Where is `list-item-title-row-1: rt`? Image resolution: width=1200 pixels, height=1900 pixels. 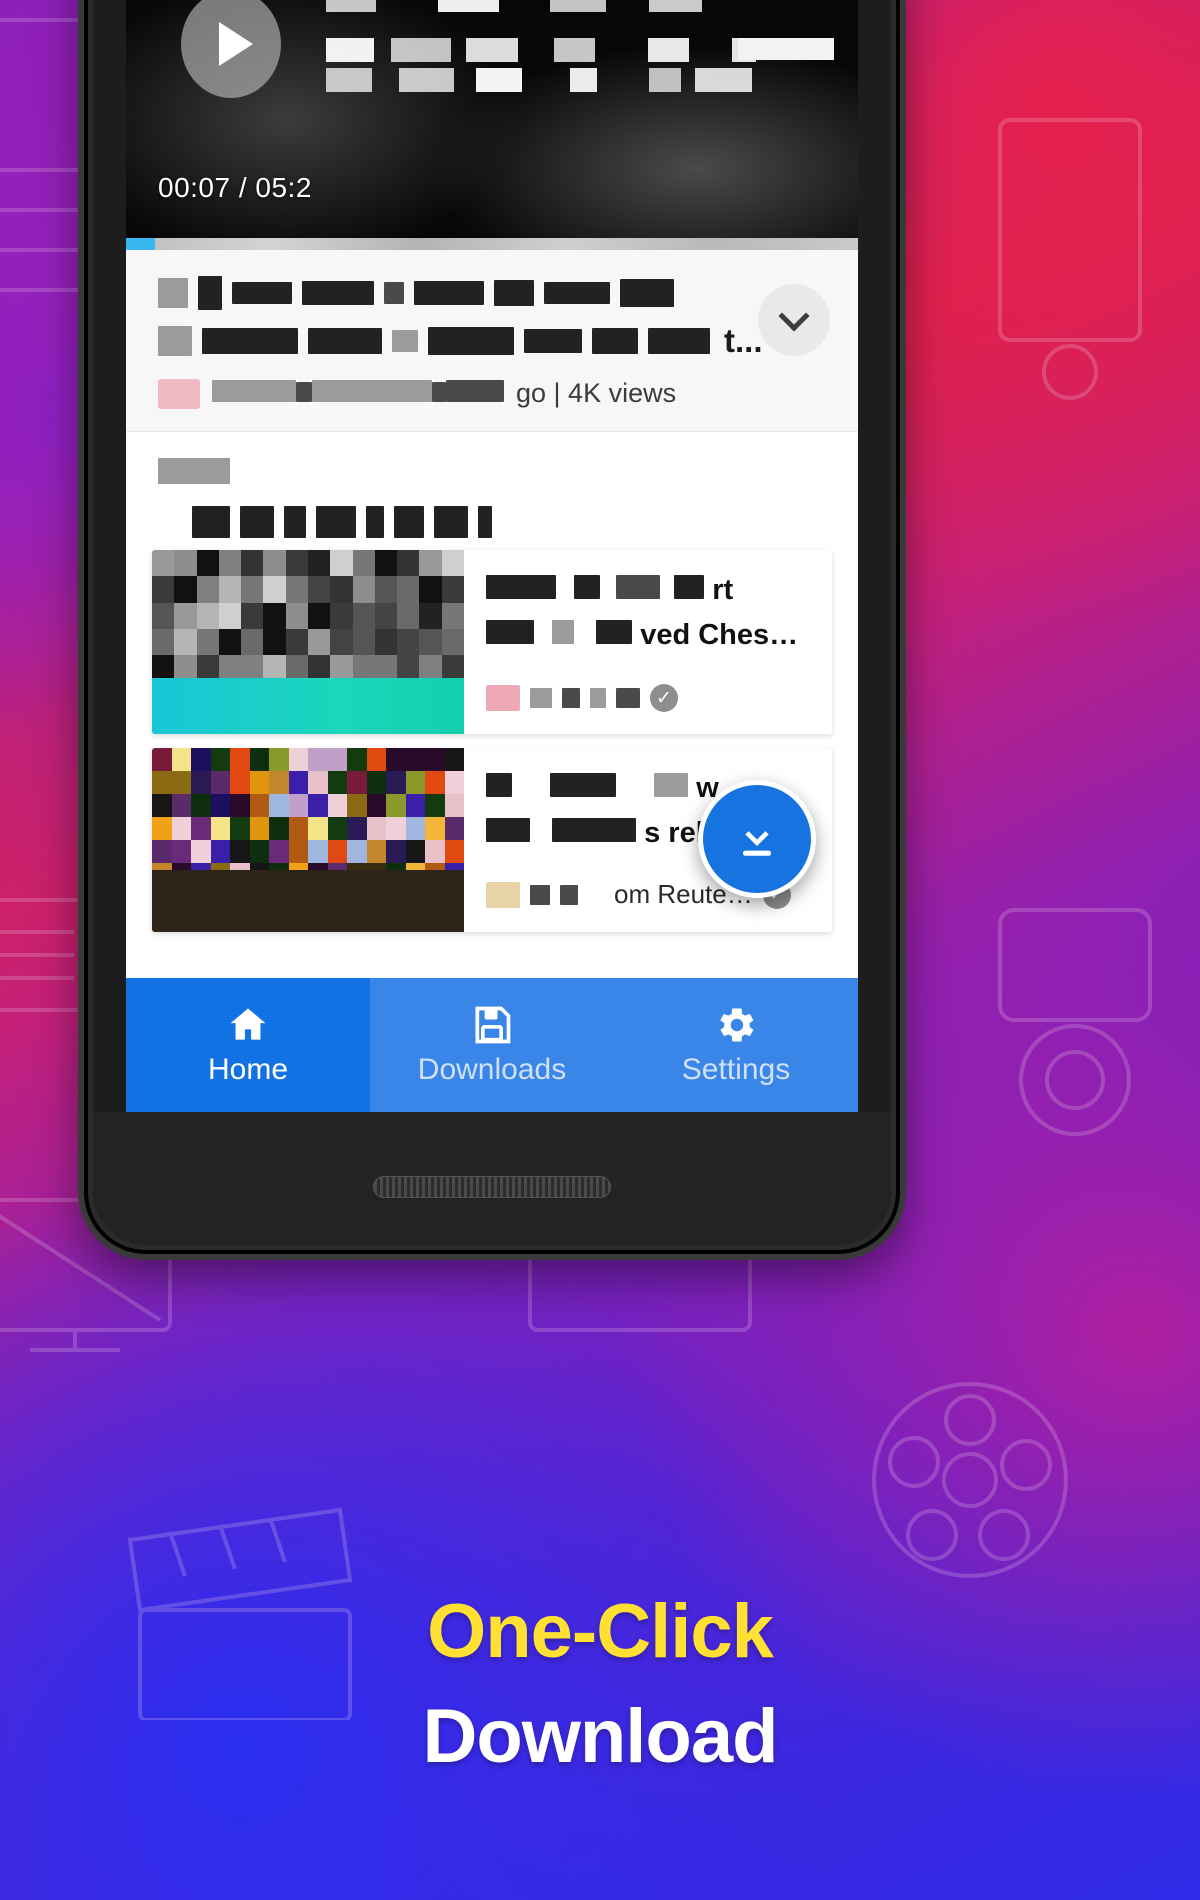
list-item-title-row-1: rt is located at coordinates (648, 590).